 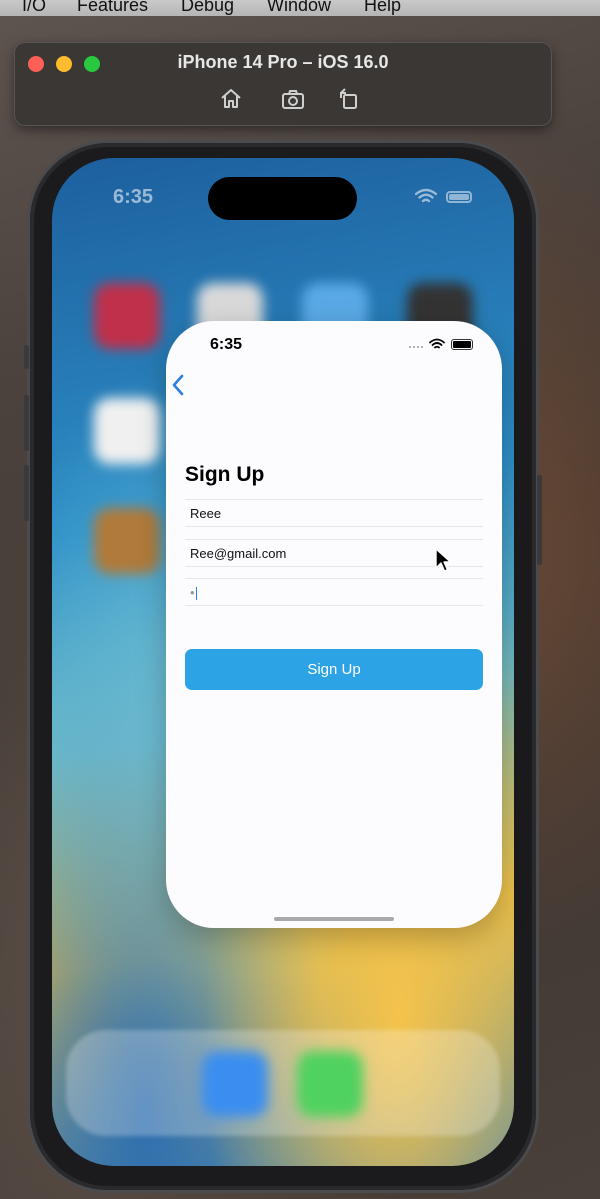 What do you see at coordinates (179, 385) in the screenshot?
I see `back-chevron-icon` at bounding box center [179, 385].